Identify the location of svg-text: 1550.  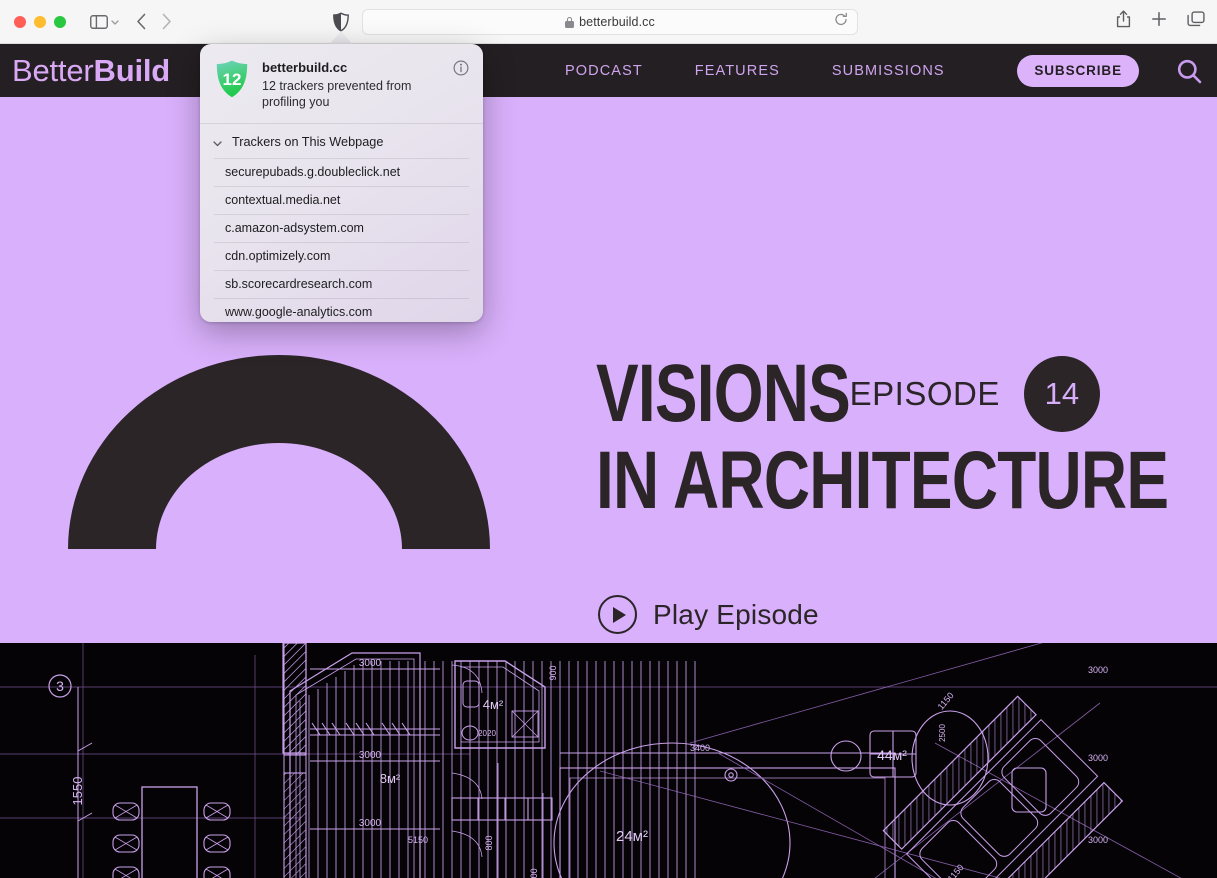
(77, 791).